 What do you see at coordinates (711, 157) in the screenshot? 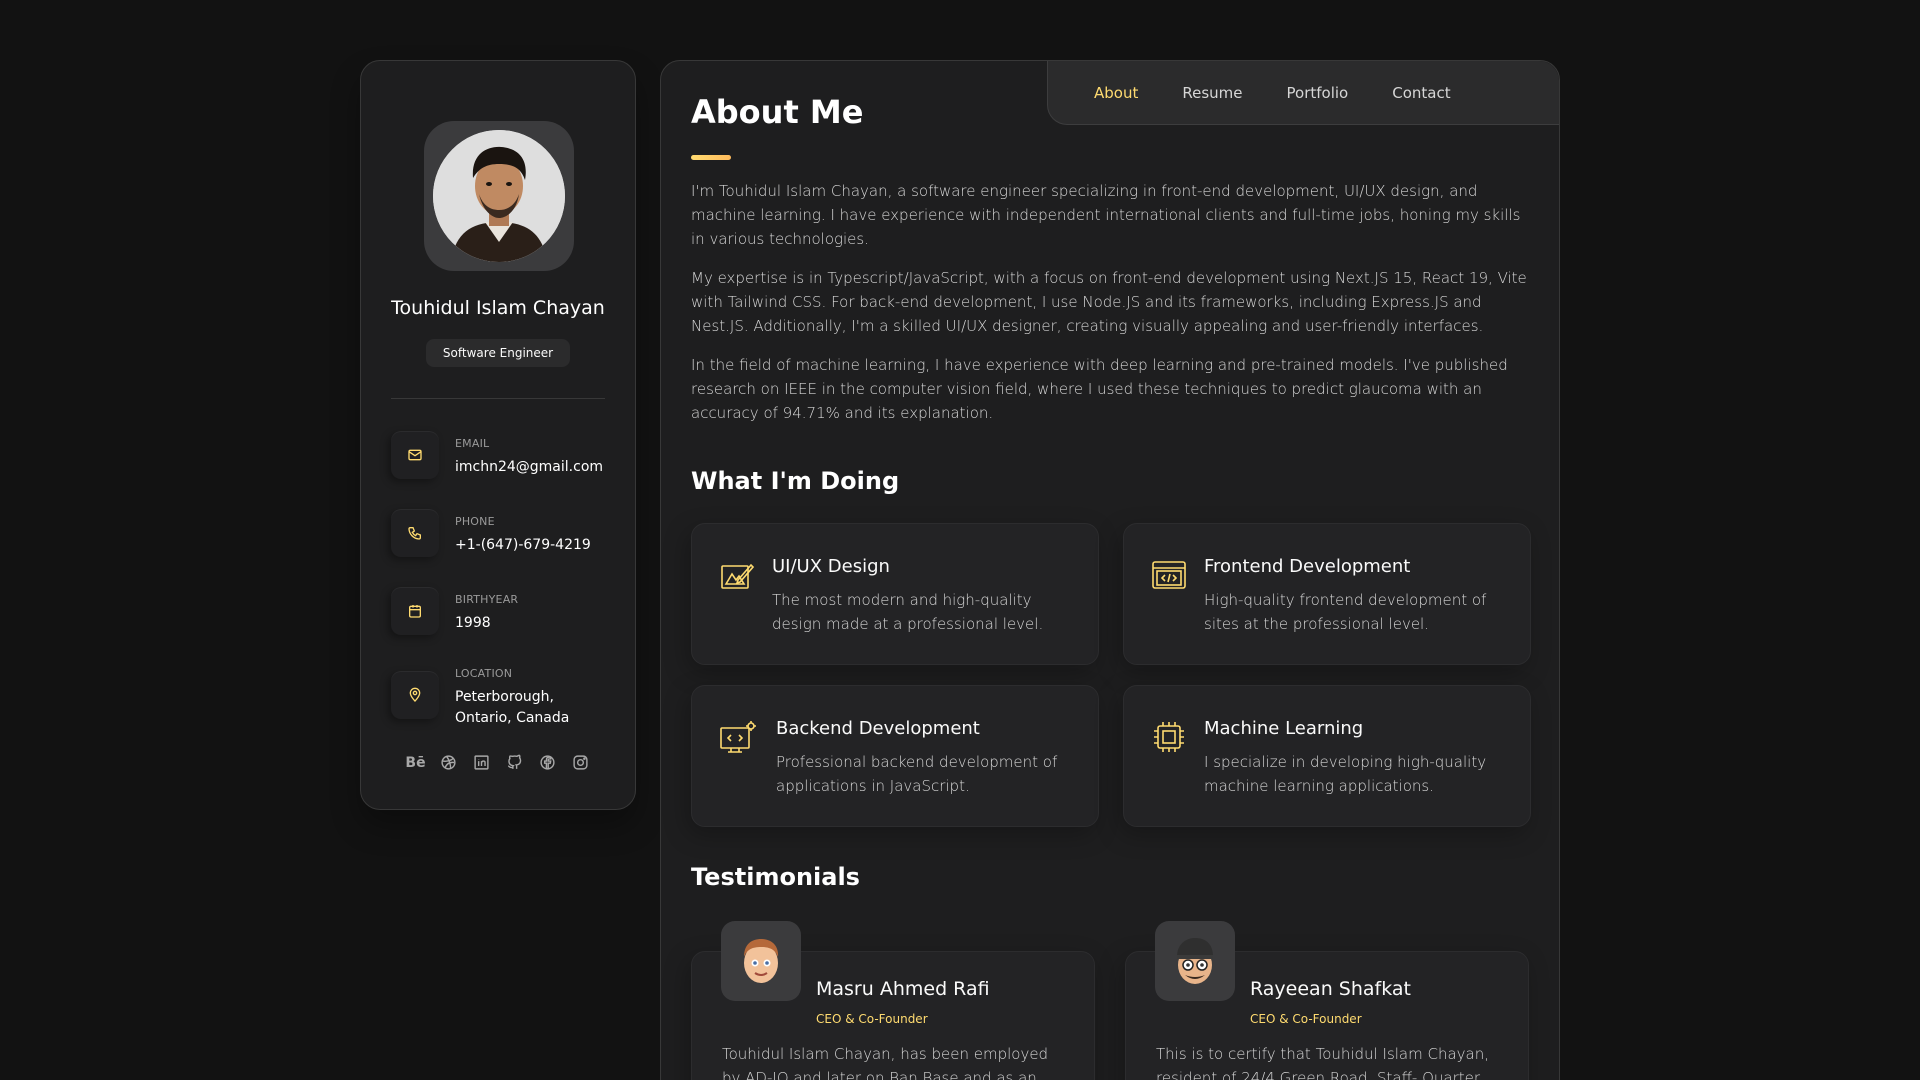
I see `title-underline` at bounding box center [711, 157].